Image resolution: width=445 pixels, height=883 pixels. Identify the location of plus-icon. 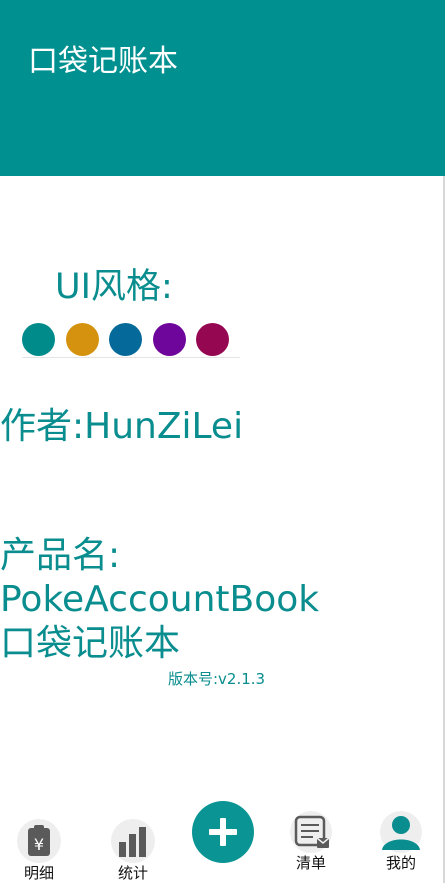
(223, 832).